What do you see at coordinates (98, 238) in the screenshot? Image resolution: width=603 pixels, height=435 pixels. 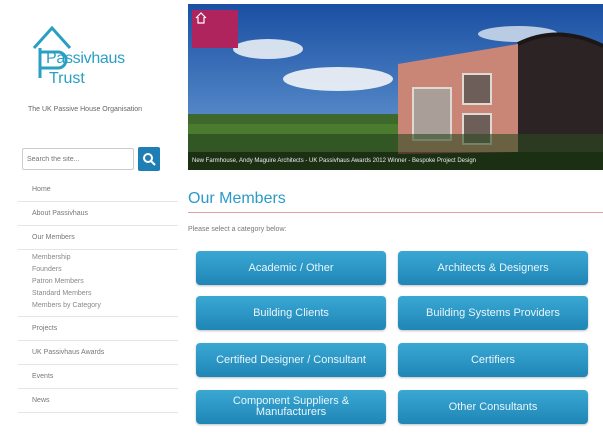 I see `sidebar-item-our-members: Our Members` at bounding box center [98, 238].